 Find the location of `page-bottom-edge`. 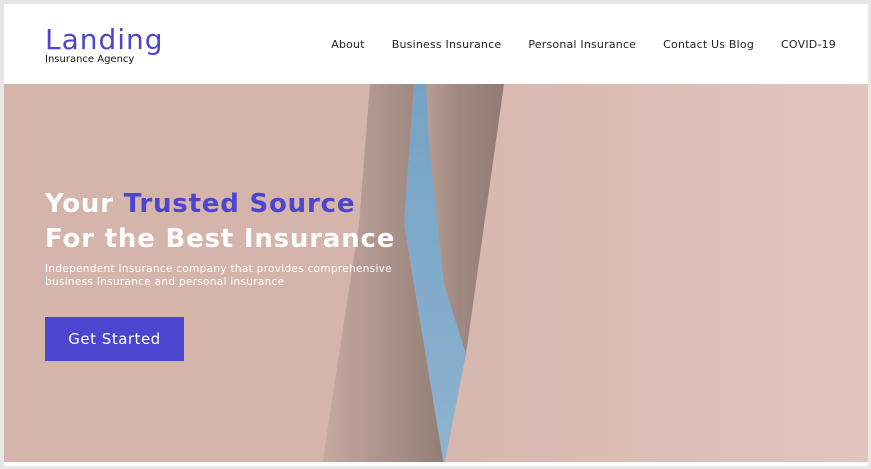

page-bottom-edge is located at coordinates (436, 464).